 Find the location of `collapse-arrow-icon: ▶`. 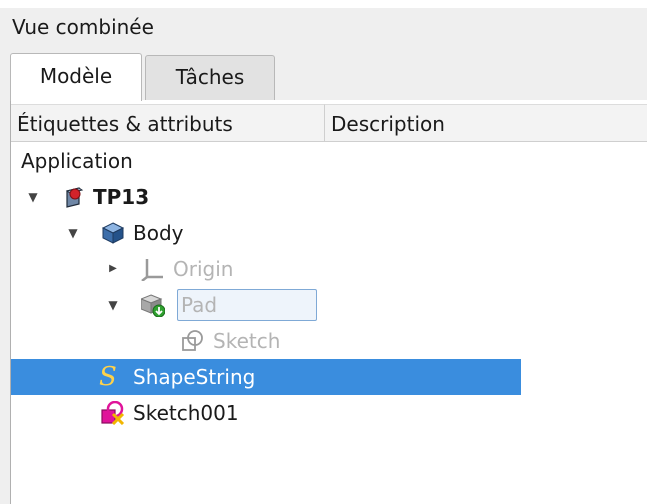

collapse-arrow-icon: ▶ is located at coordinates (113, 269).